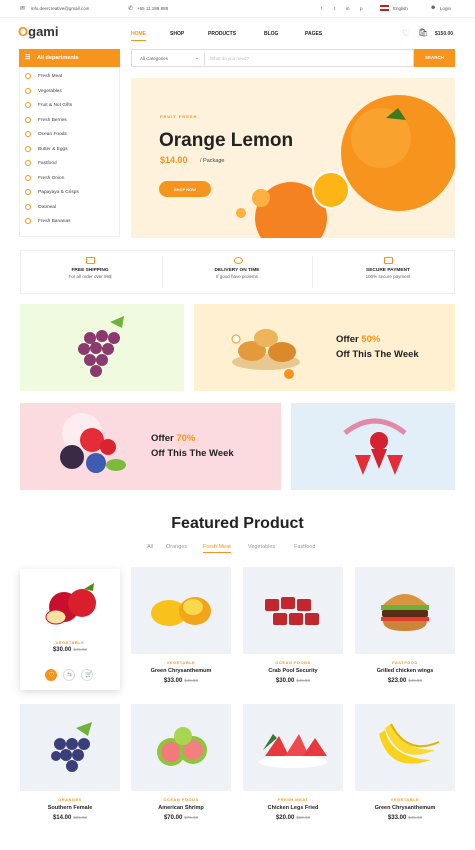 Image resolution: width=475 pixels, height=850 pixels. Describe the element at coordinates (191, 680) in the screenshot. I see `price-old: $45.00` at that location.